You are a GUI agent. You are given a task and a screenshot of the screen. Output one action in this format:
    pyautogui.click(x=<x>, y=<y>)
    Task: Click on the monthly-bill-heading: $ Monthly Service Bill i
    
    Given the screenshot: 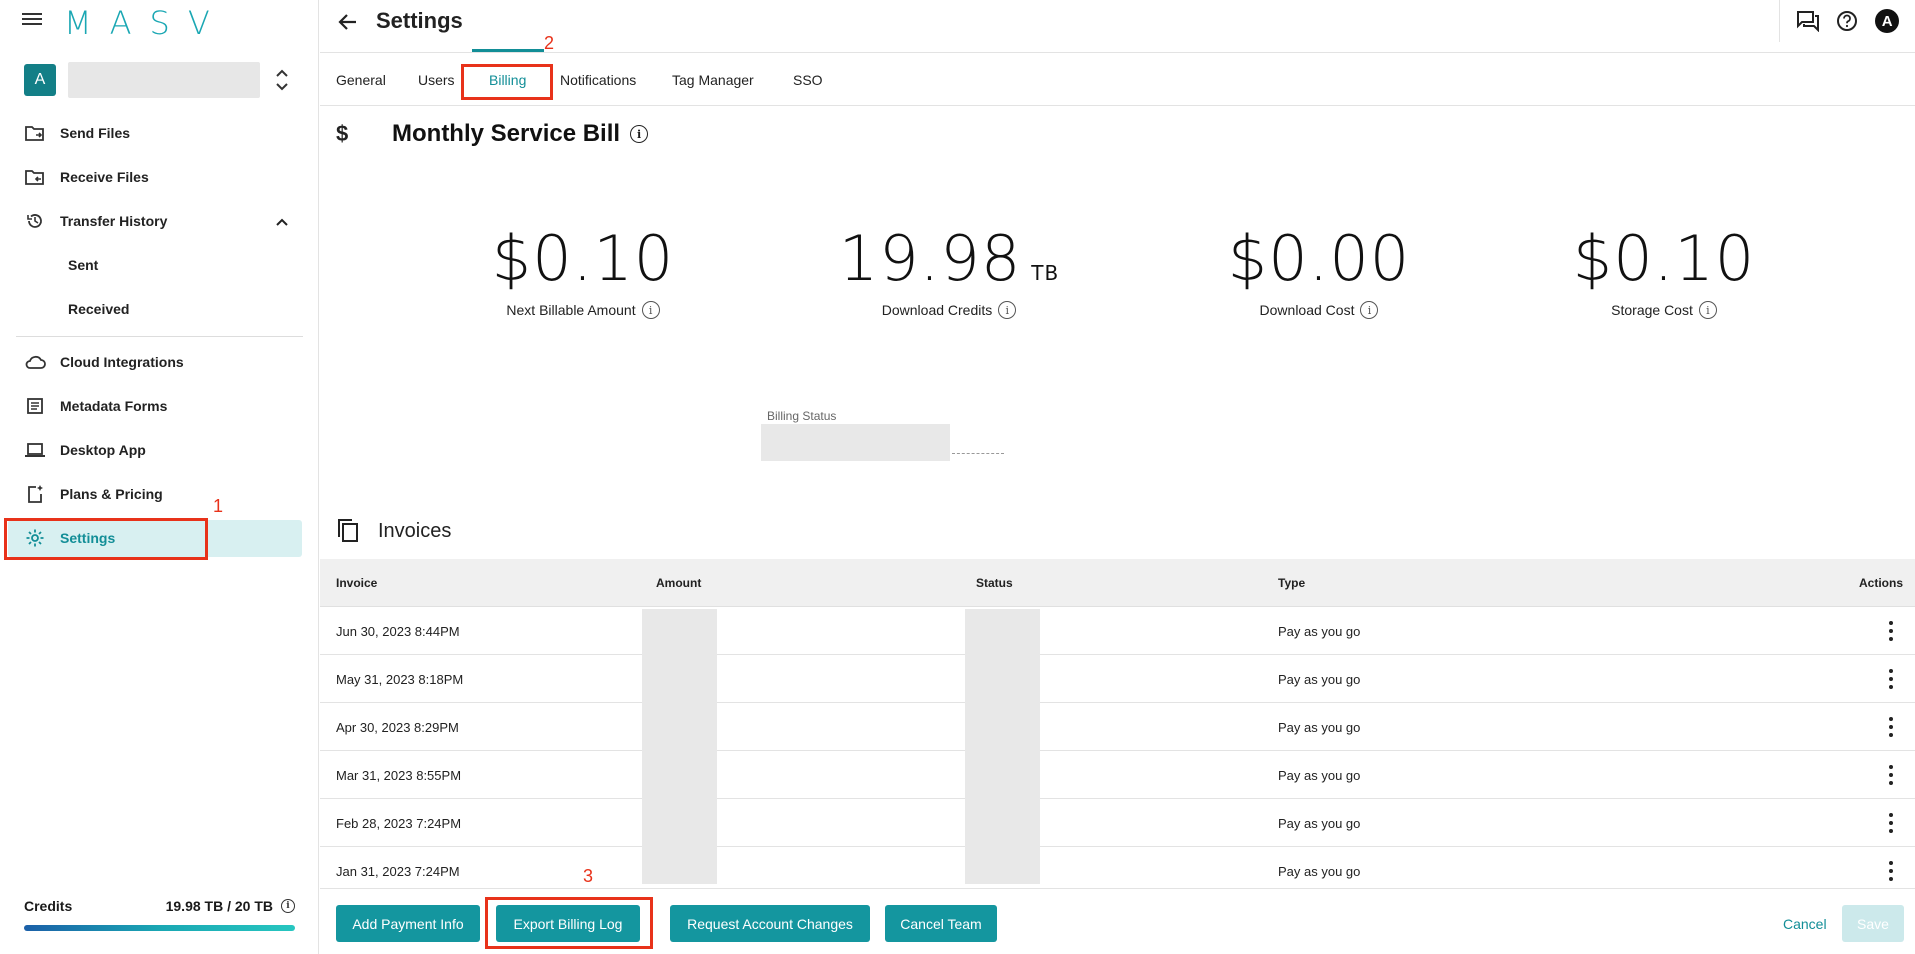 What is the action you would take?
    pyautogui.click(x=492, y=134)
    